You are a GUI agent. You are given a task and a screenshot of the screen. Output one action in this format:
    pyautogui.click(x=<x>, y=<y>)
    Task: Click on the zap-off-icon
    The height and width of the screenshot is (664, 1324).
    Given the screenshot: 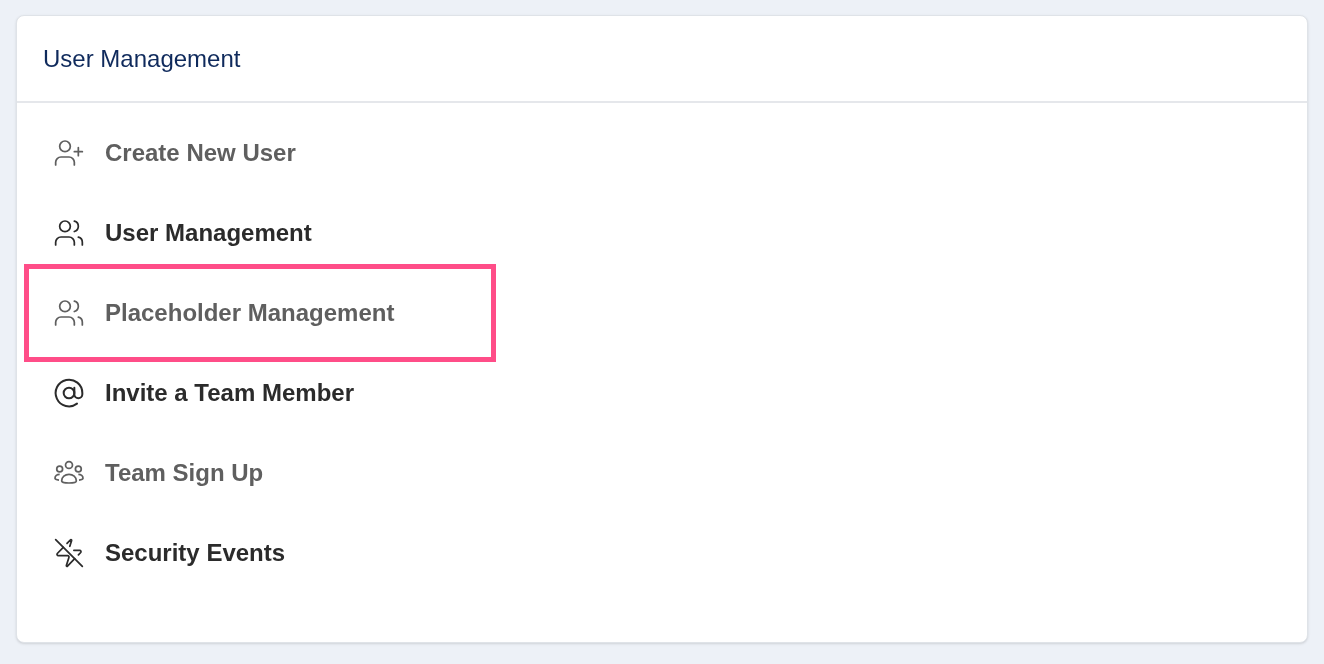 What is the action you would take?
    pyautogui.click(x=69, y=553)
    